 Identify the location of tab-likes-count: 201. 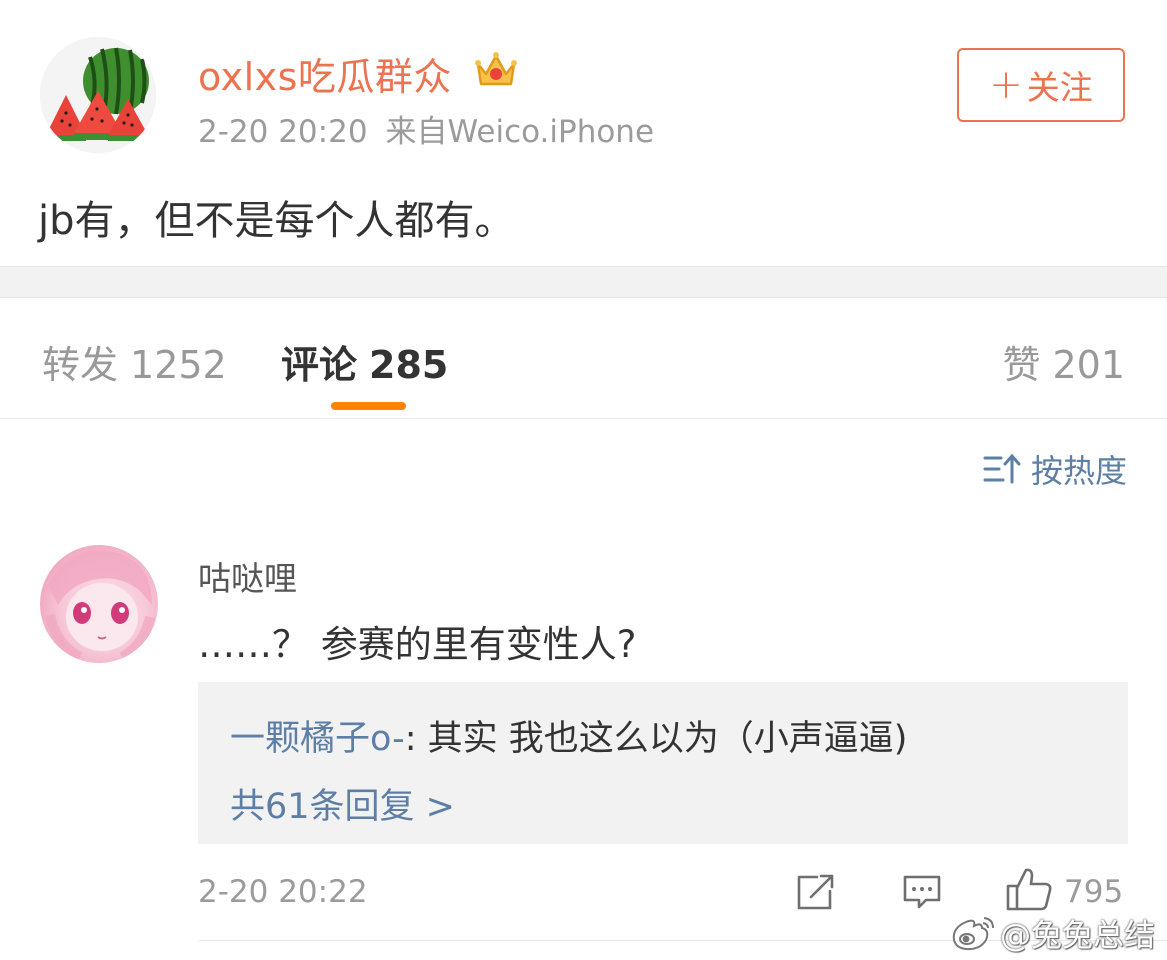
(1088, 365).